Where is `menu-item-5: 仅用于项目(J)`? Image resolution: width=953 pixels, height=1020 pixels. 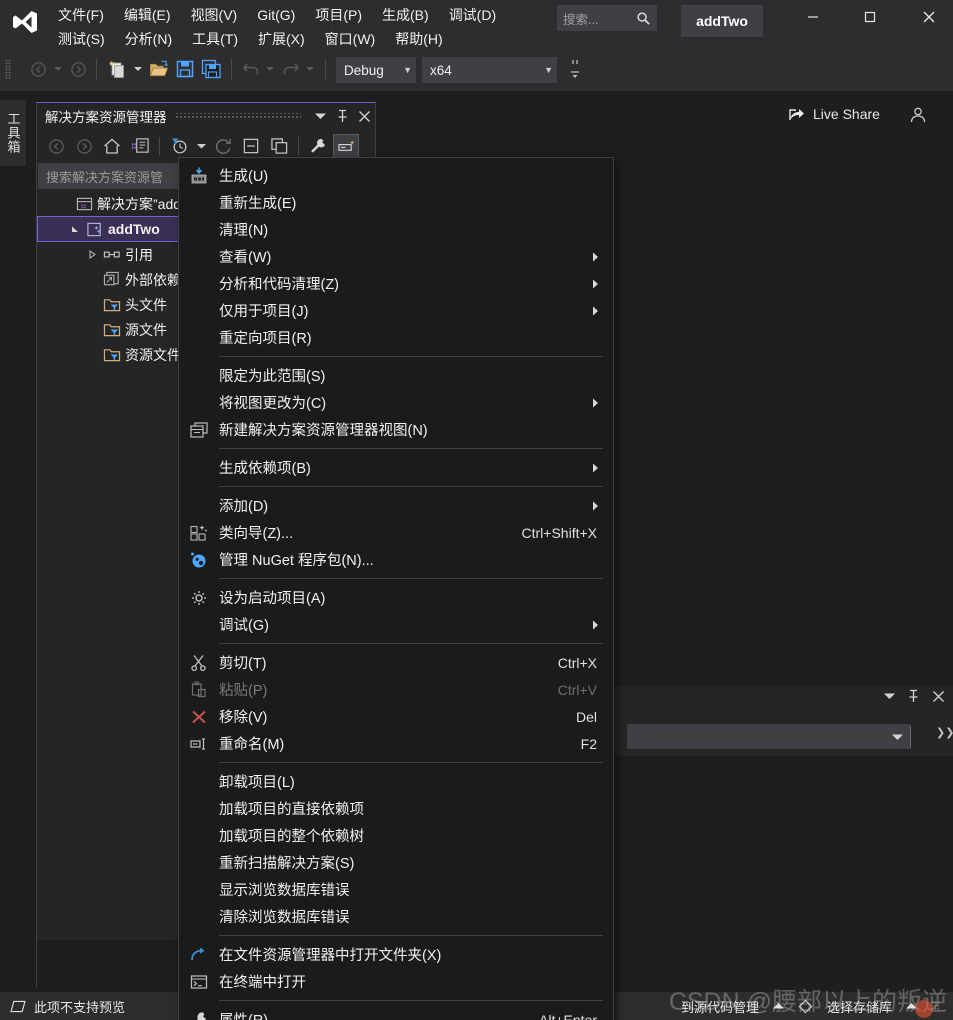 menu-item-5: 仅用于项目(J) is located at coordinates (396, 310).